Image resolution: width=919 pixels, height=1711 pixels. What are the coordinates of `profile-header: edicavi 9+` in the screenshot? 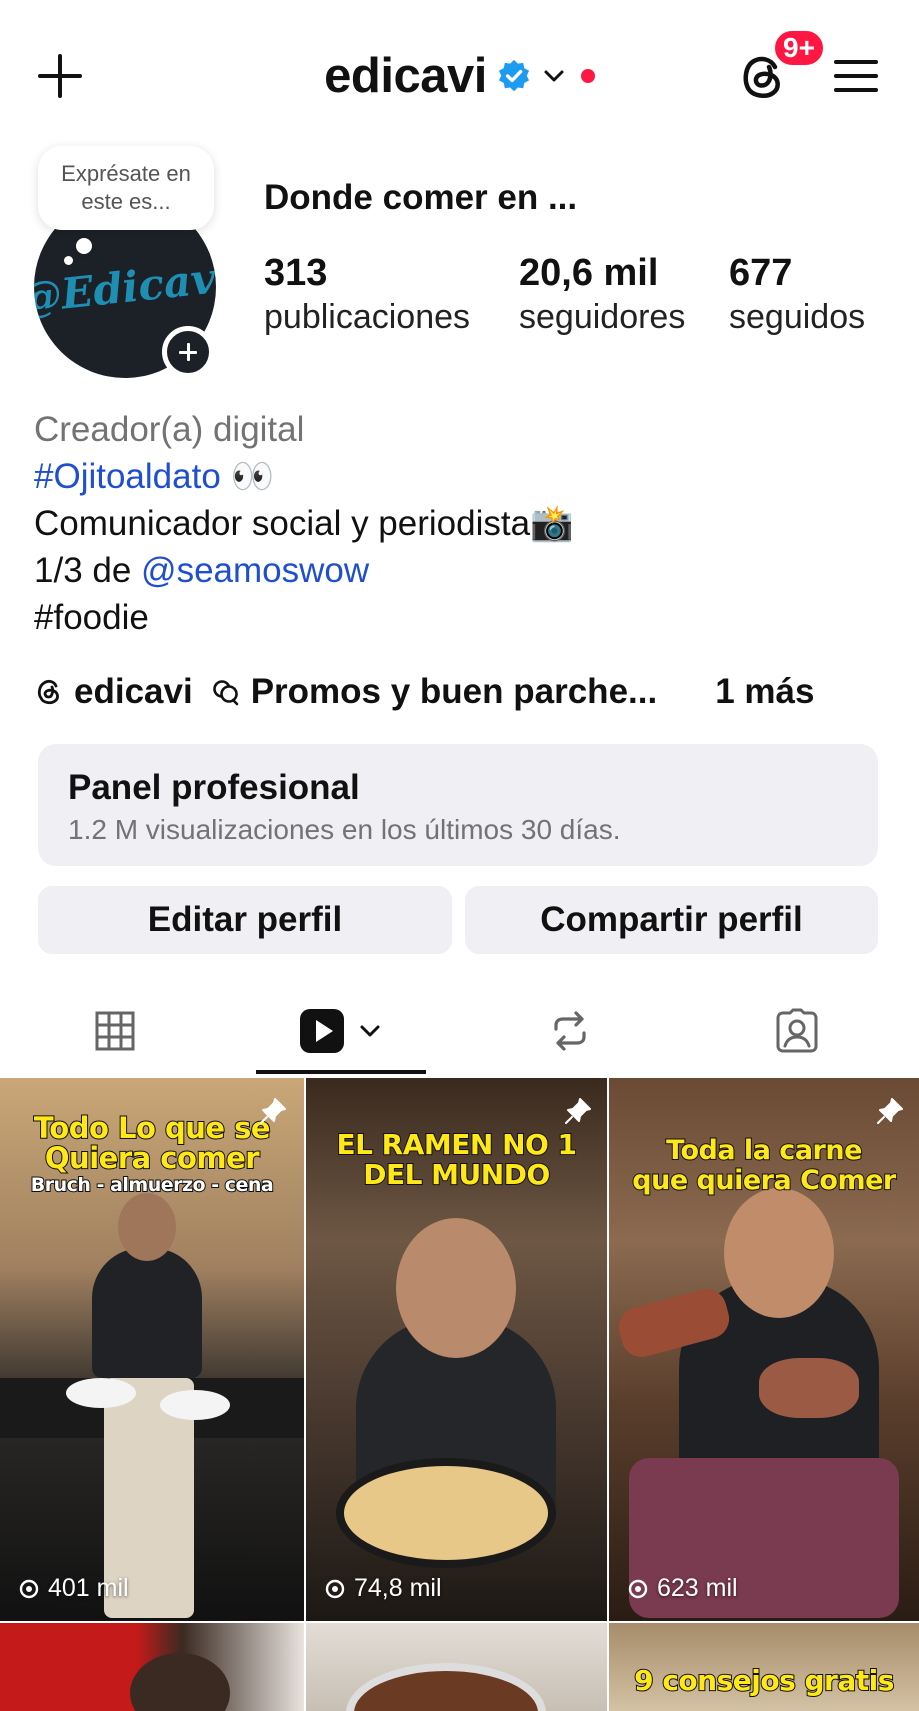 It's located at (459, 75).